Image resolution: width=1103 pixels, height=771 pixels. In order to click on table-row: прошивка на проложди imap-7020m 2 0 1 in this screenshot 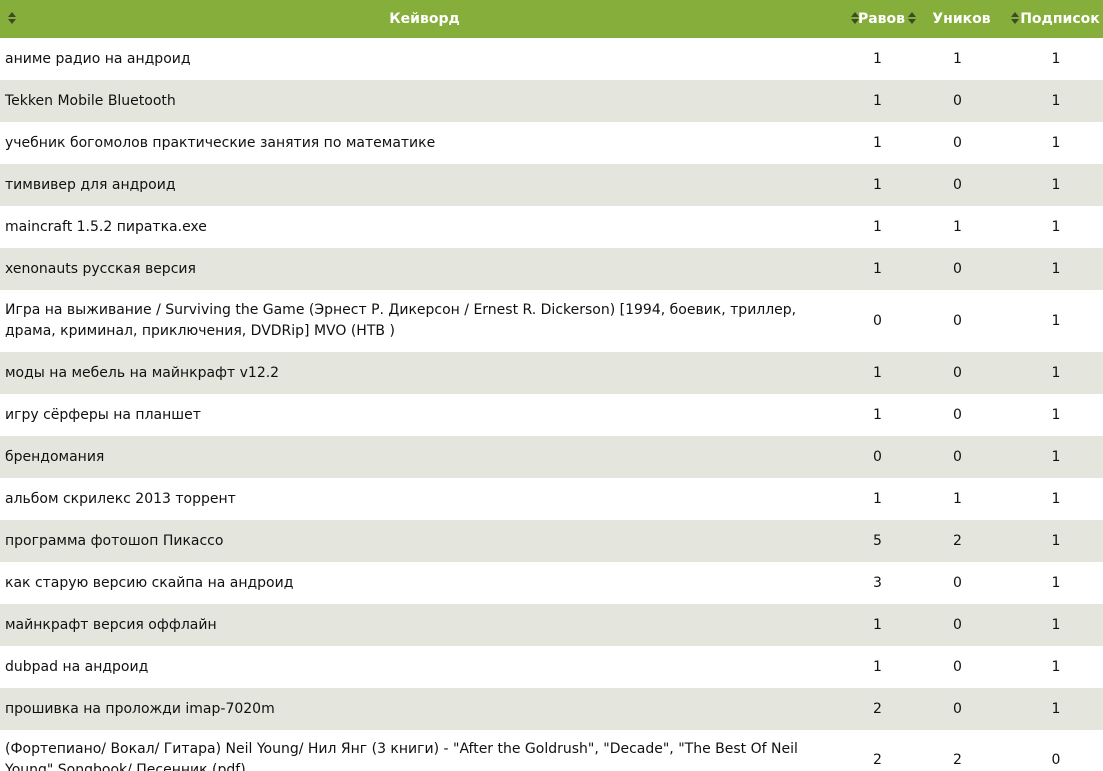, I will do `click(551, 709)`.